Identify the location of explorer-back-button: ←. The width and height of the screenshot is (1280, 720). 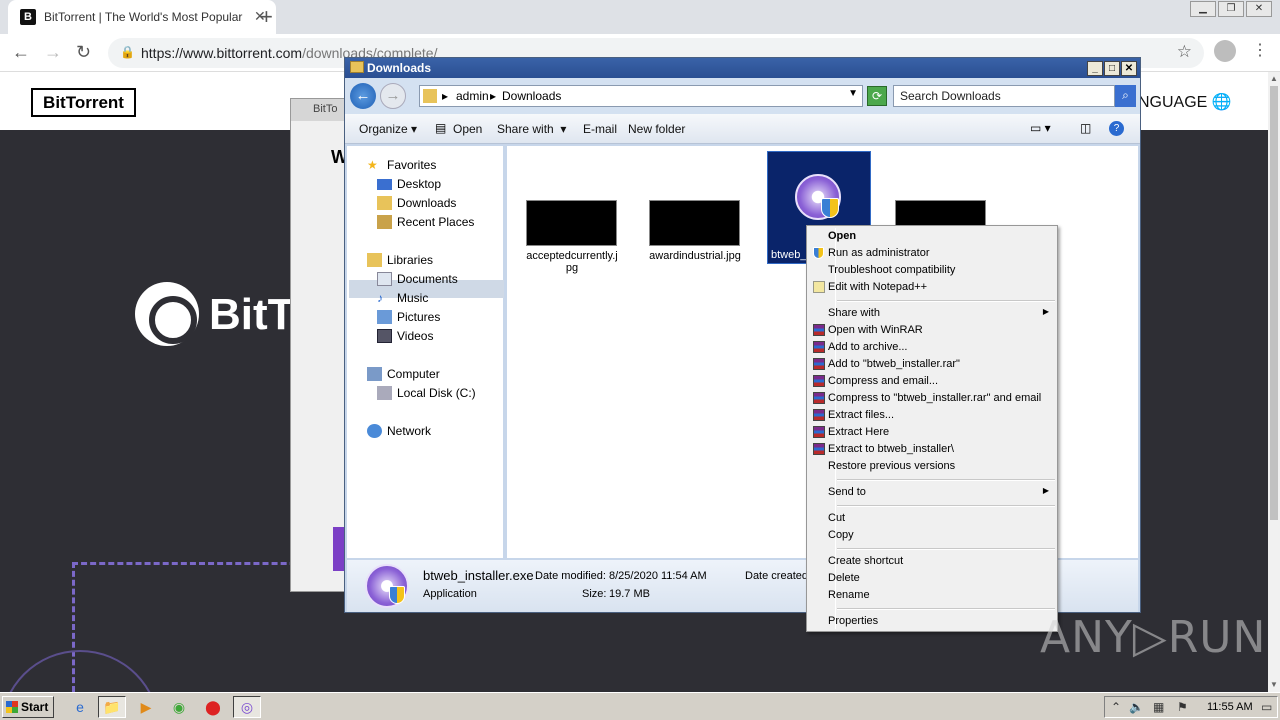
(363, 96).